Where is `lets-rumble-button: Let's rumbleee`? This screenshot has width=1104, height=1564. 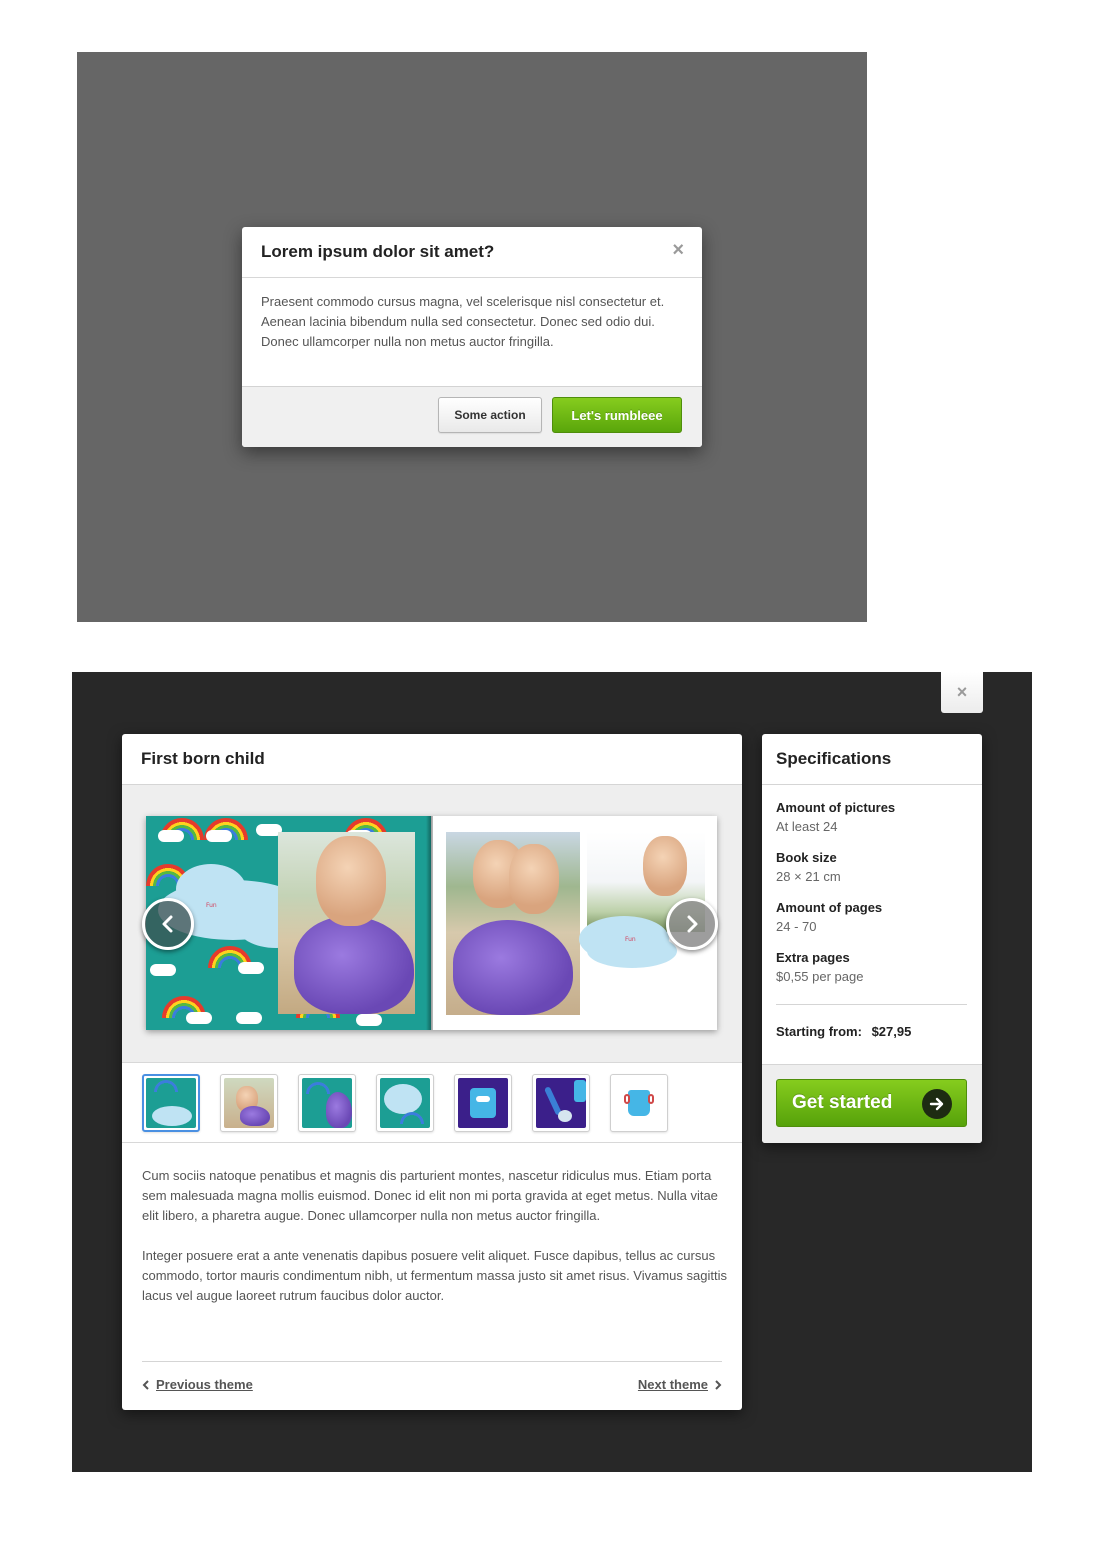
lets-rumble-button: Let's rumbleee is located at coordinates (617, 415).